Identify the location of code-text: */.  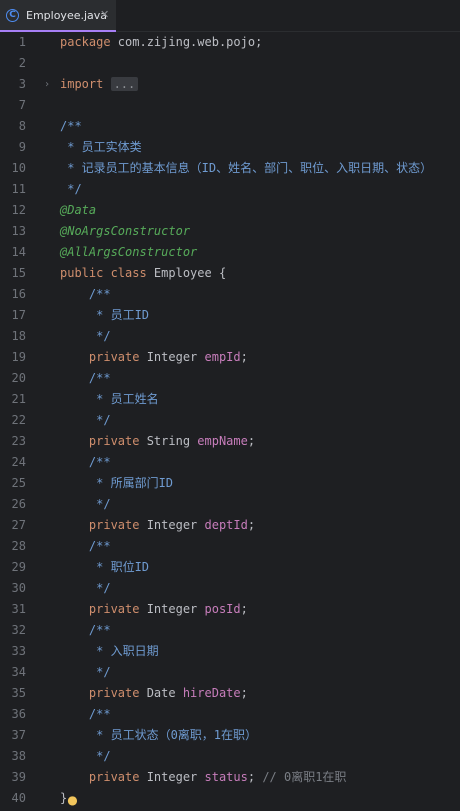
(85, 336).